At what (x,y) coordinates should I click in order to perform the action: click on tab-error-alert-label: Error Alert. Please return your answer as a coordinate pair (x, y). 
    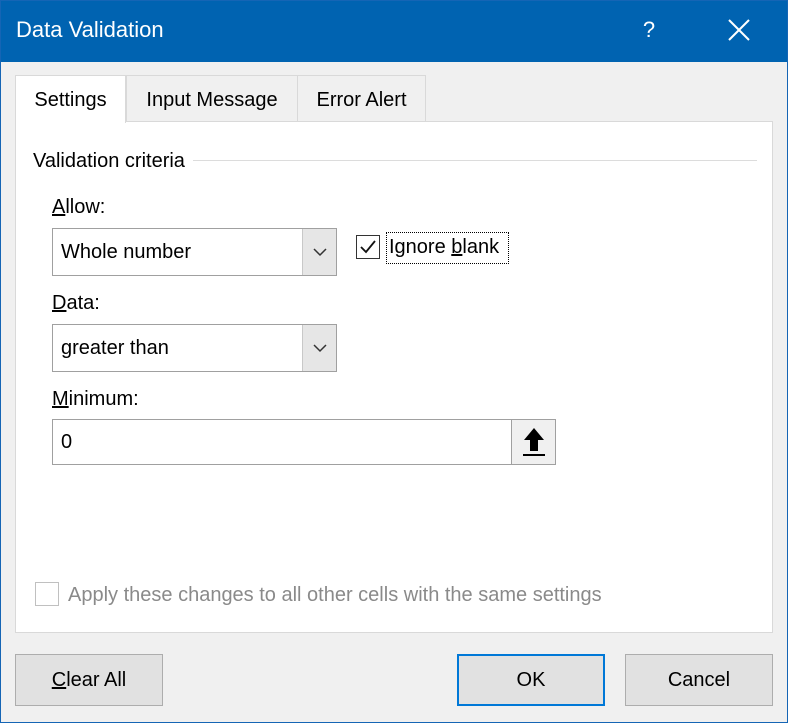
    Looking at the image, I should click on (361, 100).